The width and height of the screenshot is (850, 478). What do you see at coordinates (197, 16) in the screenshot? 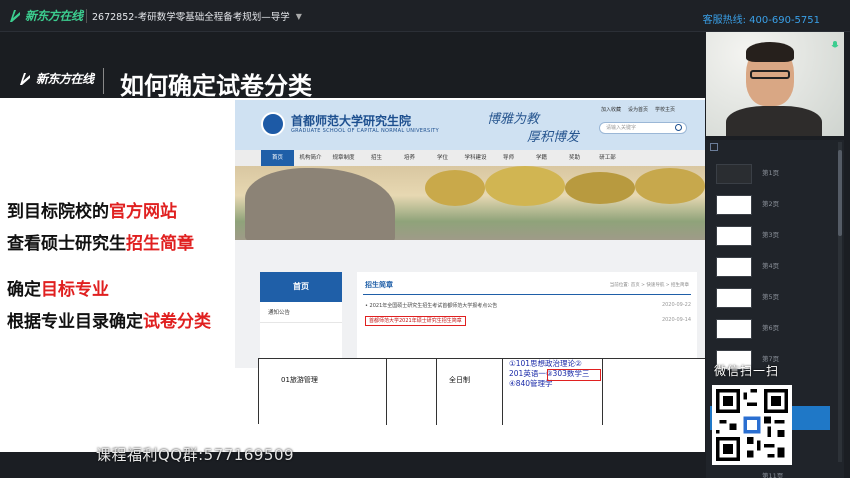
I see `course-selector: 2672852-考研数学零基础全程备考规划—导学 ▼` at bounding box center [197, 16].